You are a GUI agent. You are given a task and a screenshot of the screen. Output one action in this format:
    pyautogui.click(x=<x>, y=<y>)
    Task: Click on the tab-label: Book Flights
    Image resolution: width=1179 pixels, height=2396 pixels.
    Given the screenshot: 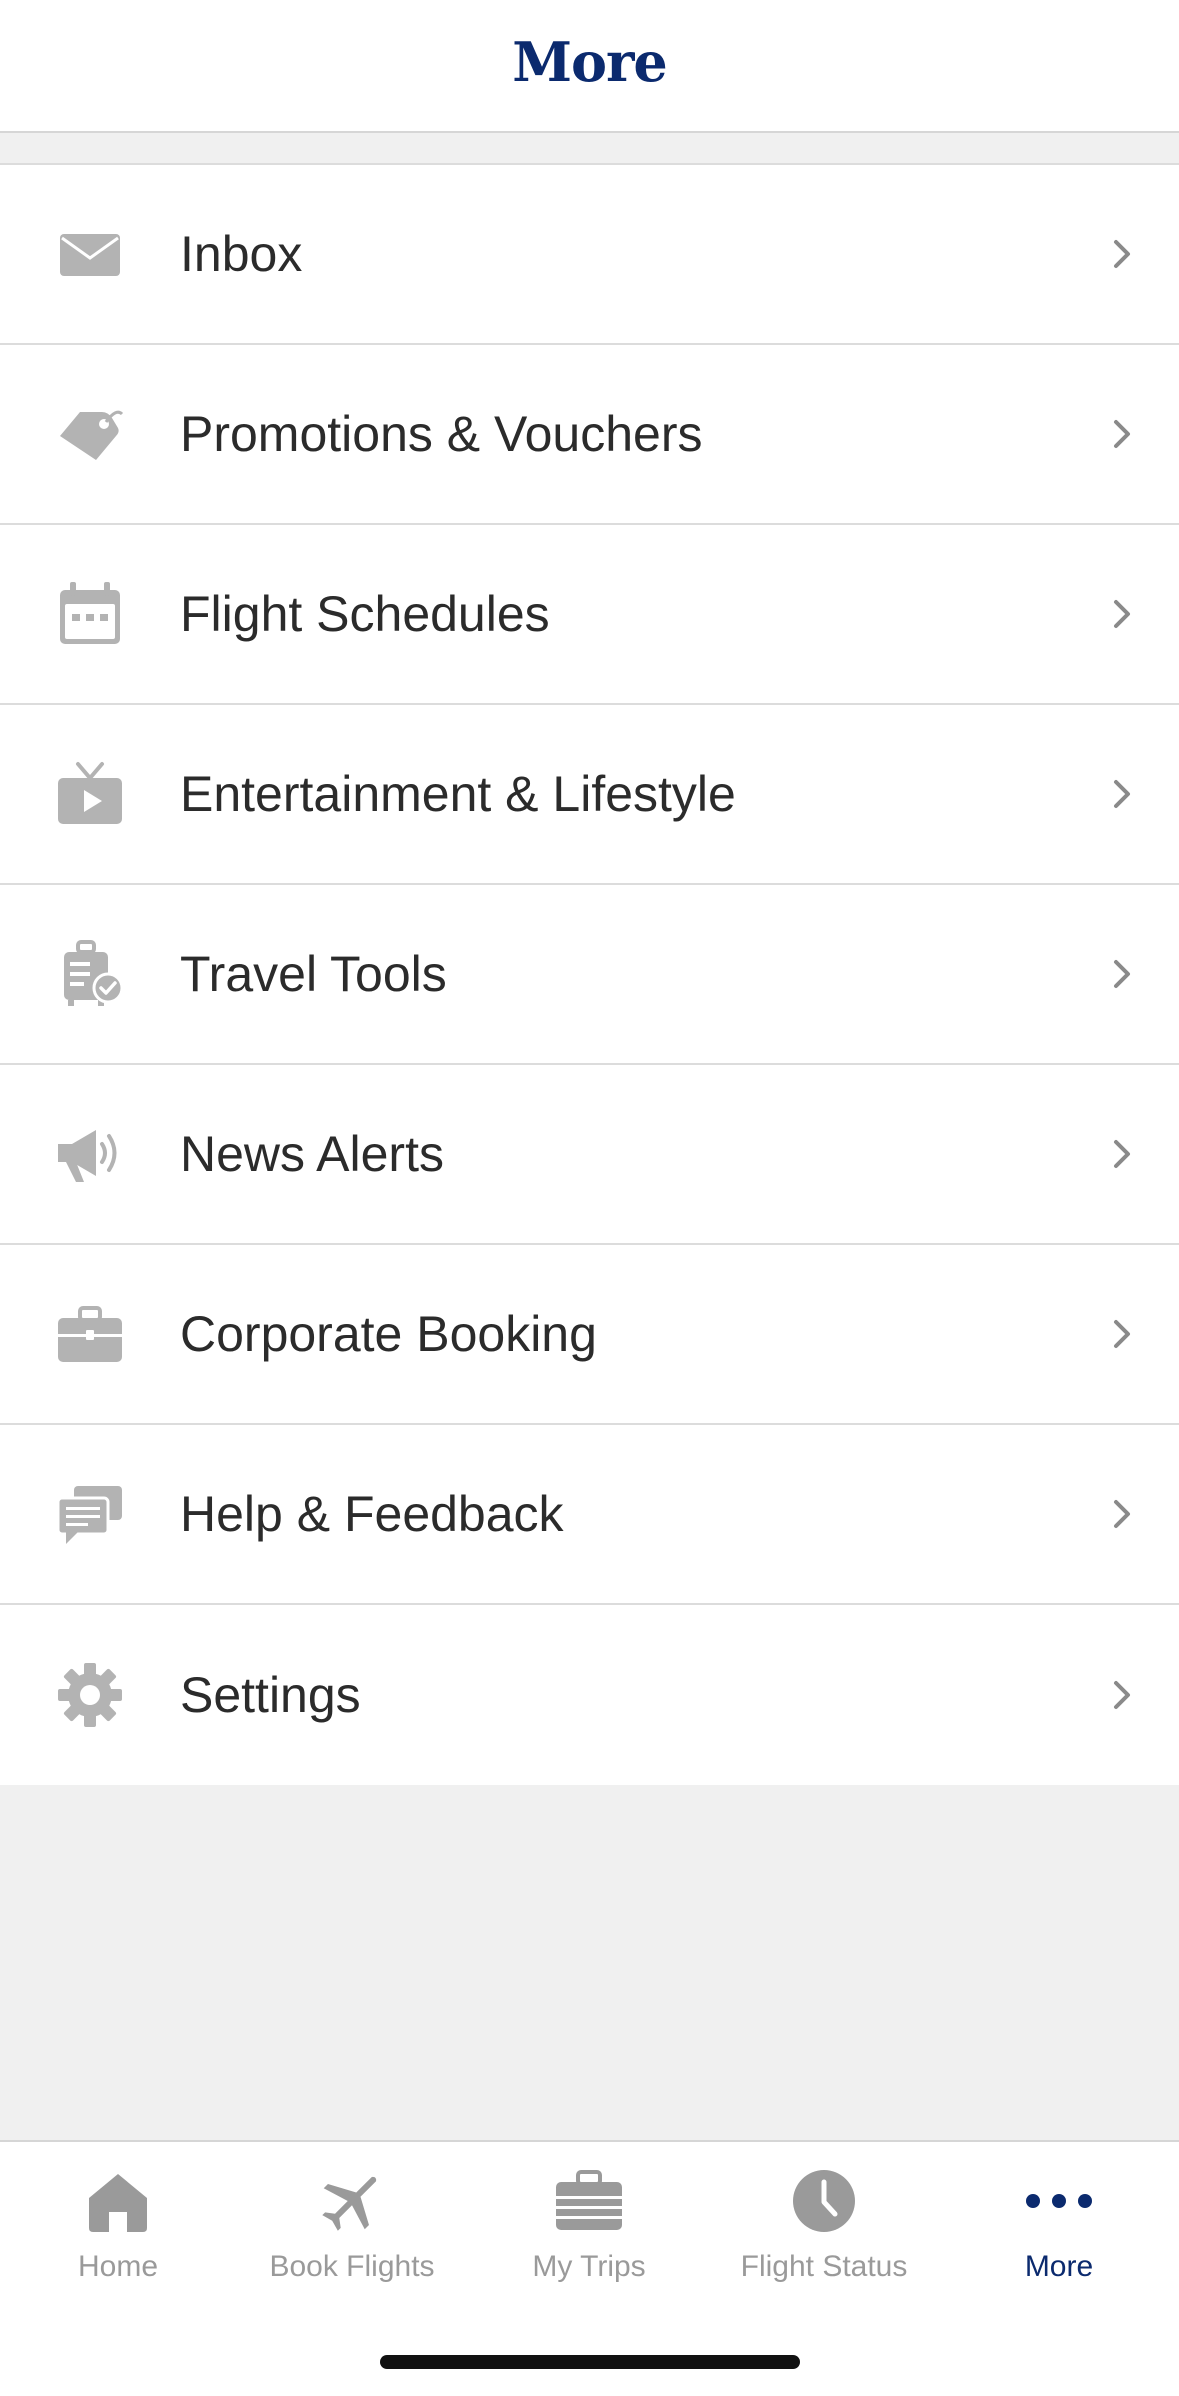 What is the action you would take?
    pyautogui.click(x=352, y=2266)
    